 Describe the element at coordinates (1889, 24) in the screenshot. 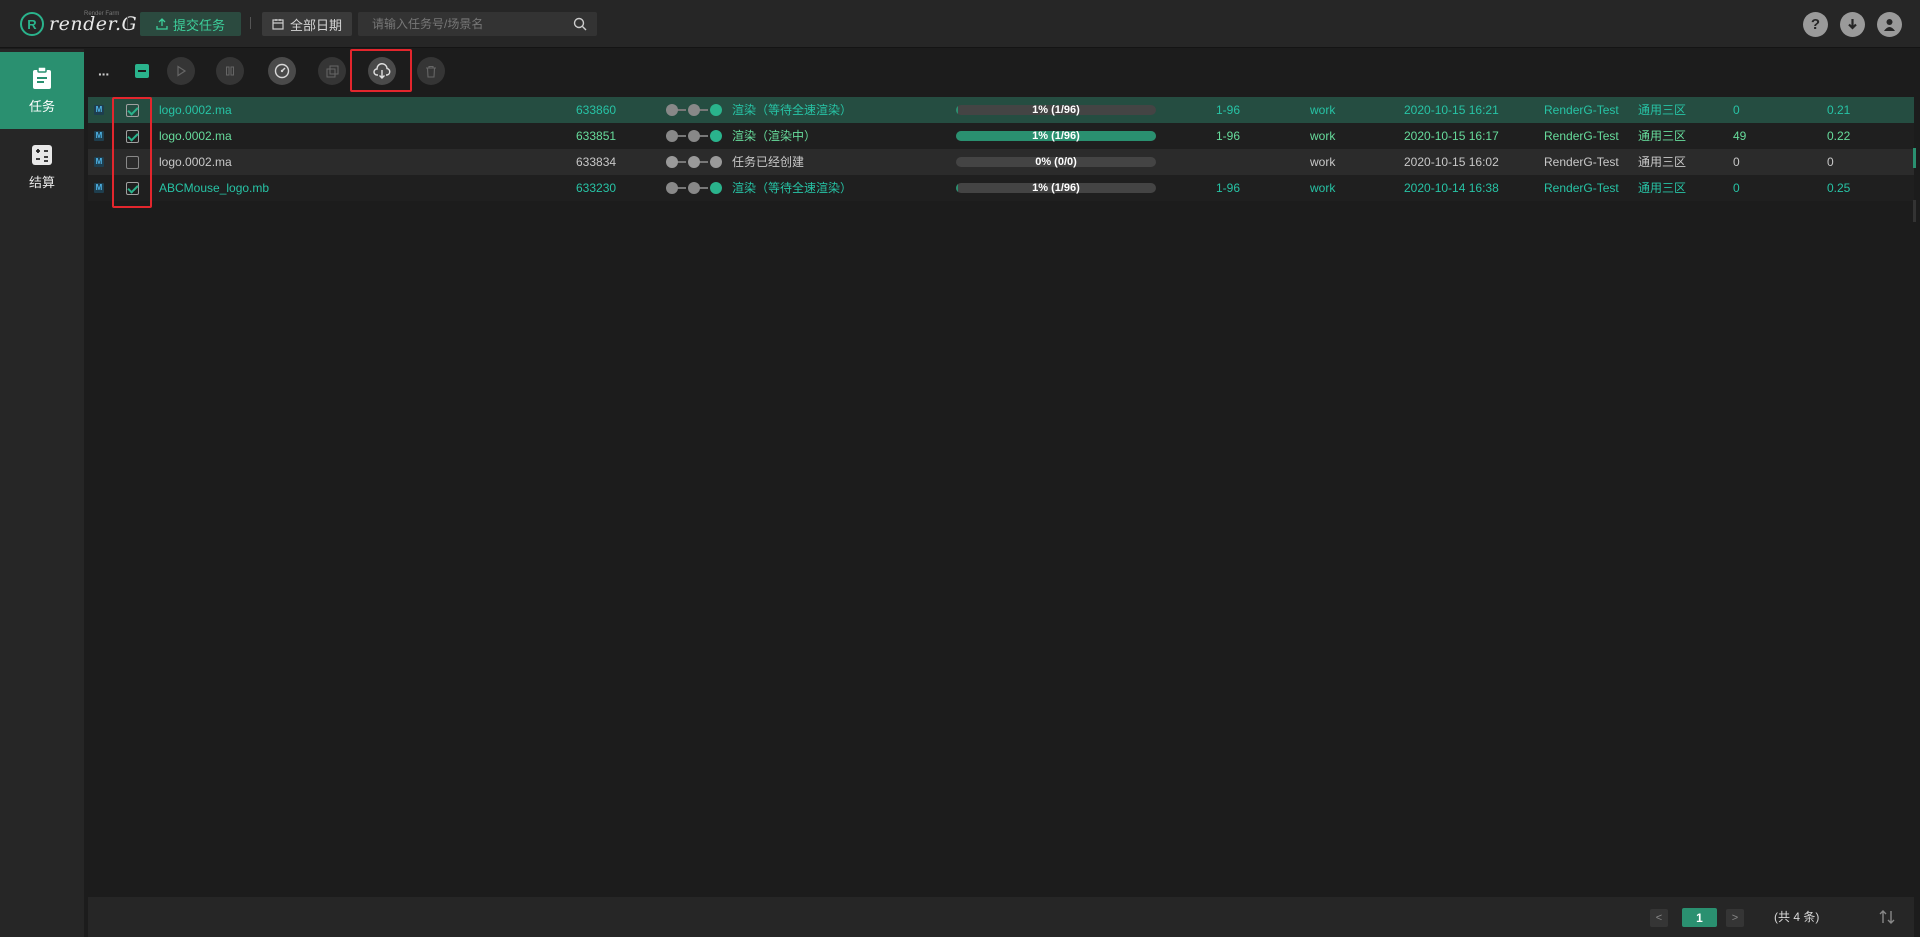

I see `user-avatar-icon` at that location.